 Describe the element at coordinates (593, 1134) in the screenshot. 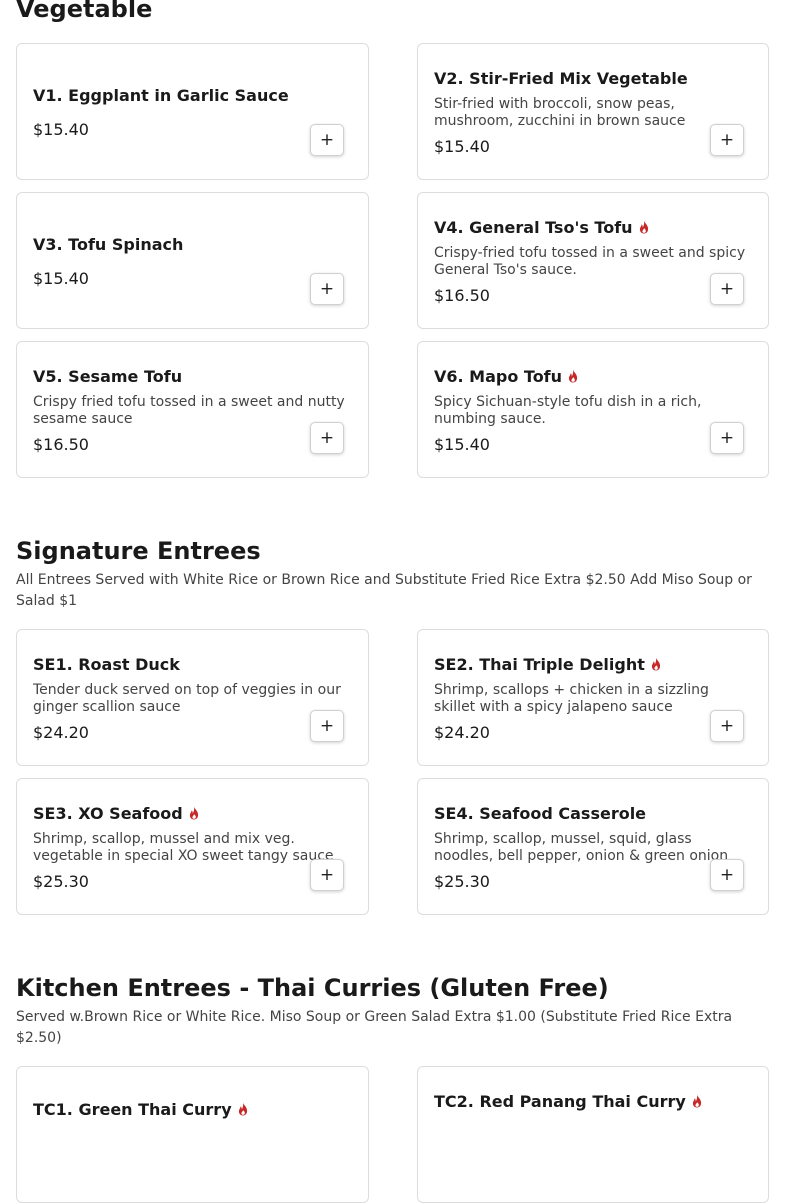

I see `menu-item-card: TC2. Red Panang Thai Curry` at that location.